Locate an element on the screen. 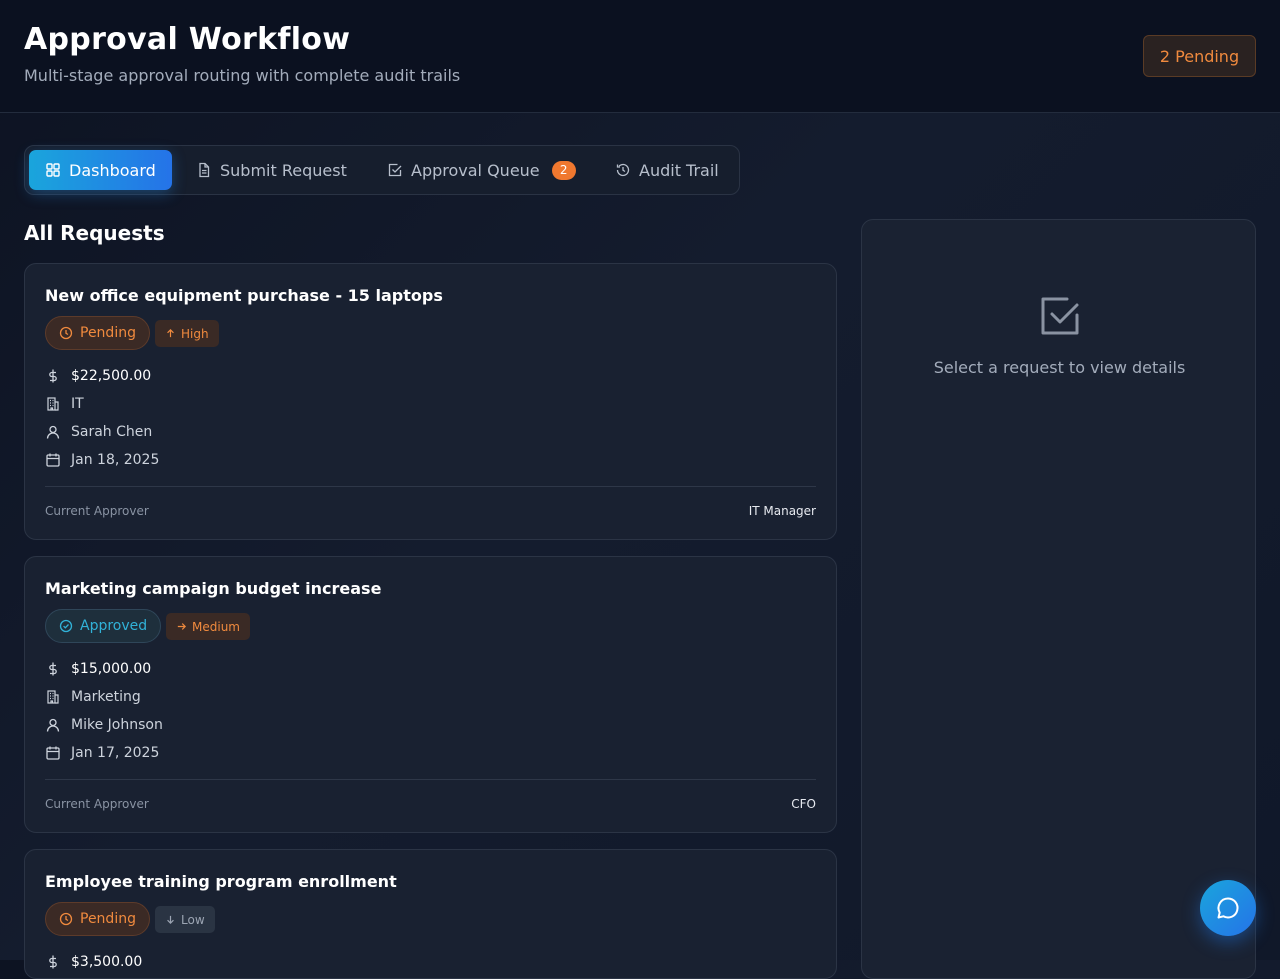  queue-count-badge: 2 is located at coordinates (563, 170).